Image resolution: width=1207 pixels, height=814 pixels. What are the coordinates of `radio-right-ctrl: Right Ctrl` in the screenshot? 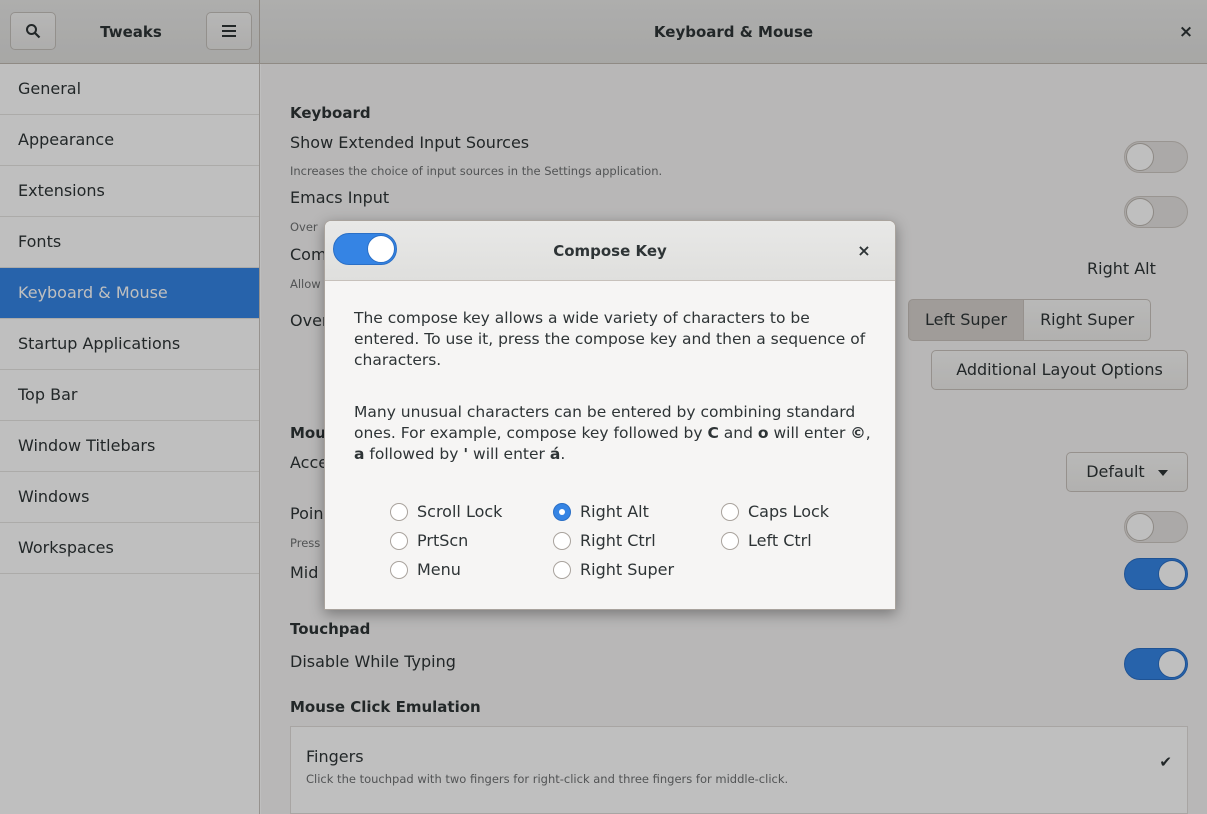 It's located at (604, 541).